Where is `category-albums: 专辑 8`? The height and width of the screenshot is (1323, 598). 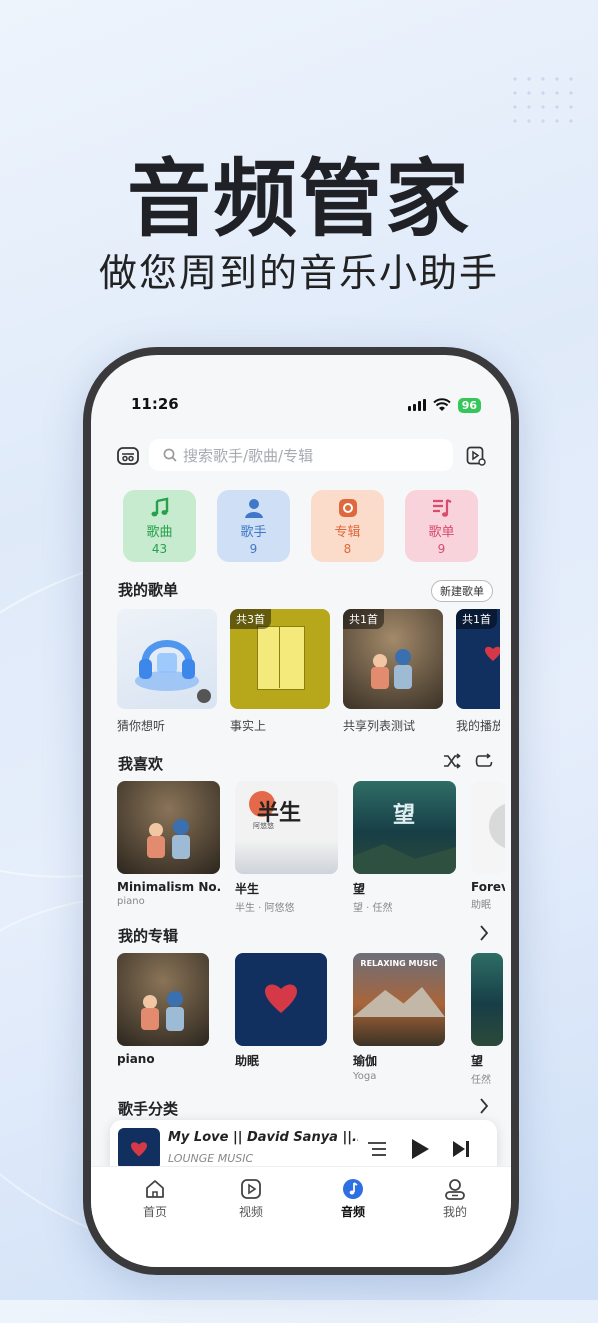 category-albums: 专辑 8 is located at coordinates (347, 526).